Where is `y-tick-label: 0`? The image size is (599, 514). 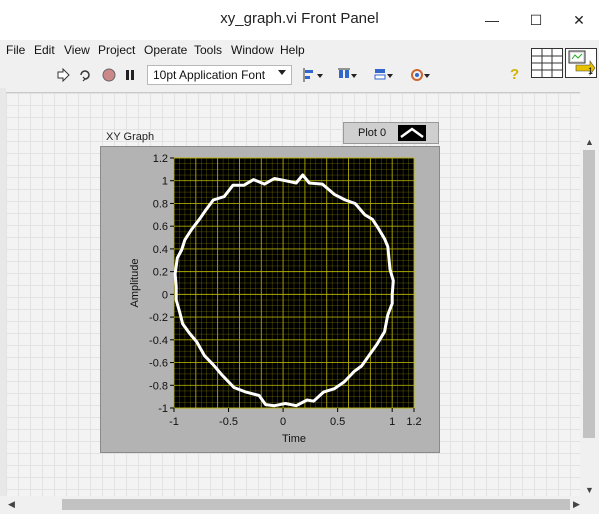
y-tick-label: 0 is located at coordinates (165, 295).